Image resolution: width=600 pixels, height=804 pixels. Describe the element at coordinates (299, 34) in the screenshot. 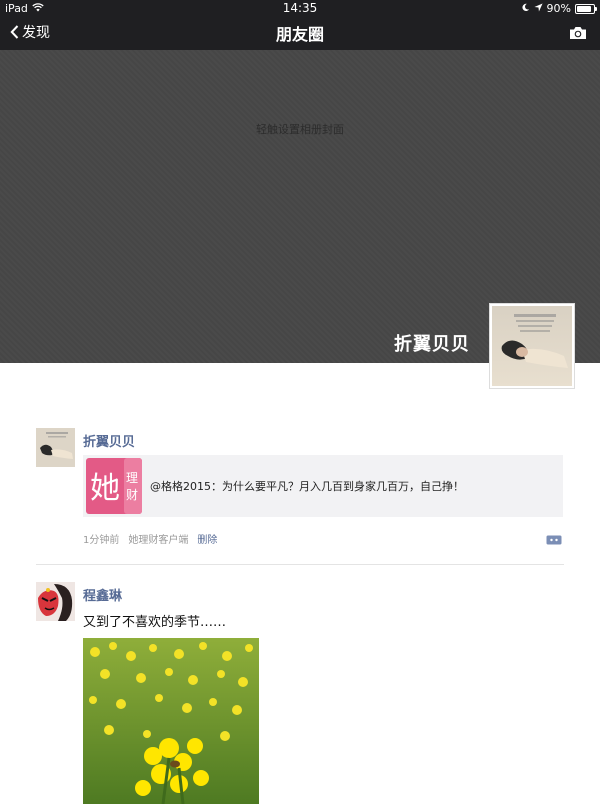

I see `page-title: 朋友圈` at that location.